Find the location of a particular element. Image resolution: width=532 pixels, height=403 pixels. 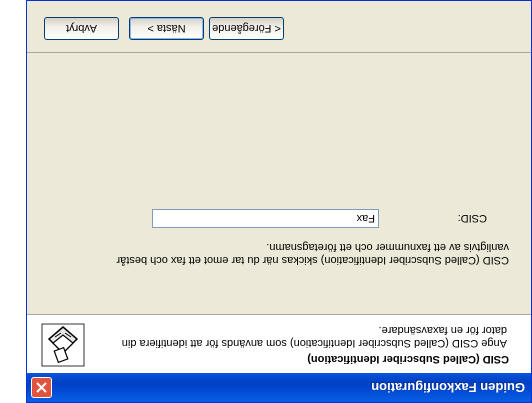

wizard-footer: < Föregående Nästa > Avbryt is located at coordinates (279, 26).